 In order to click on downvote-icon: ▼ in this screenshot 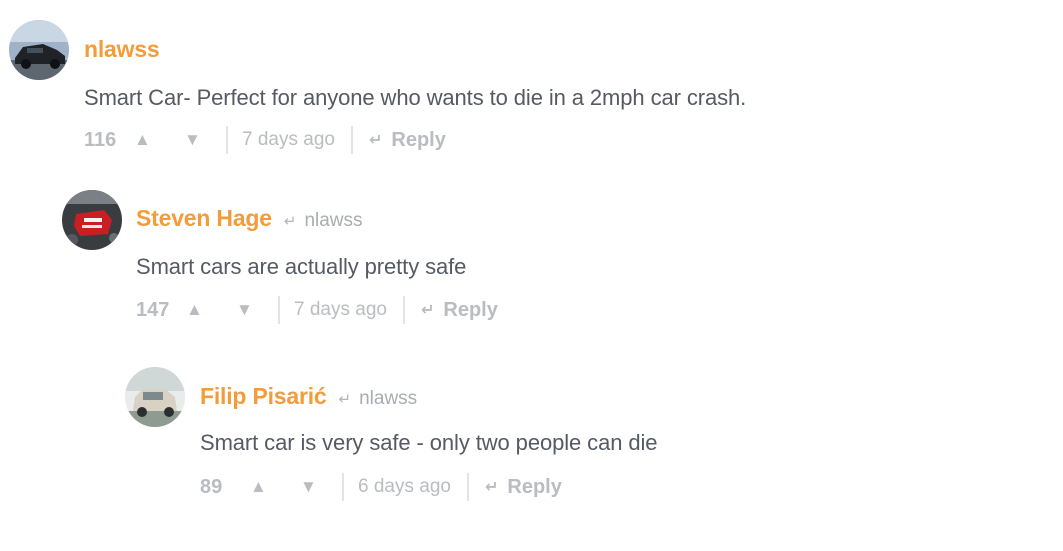, I will do `click(320, 487)`.